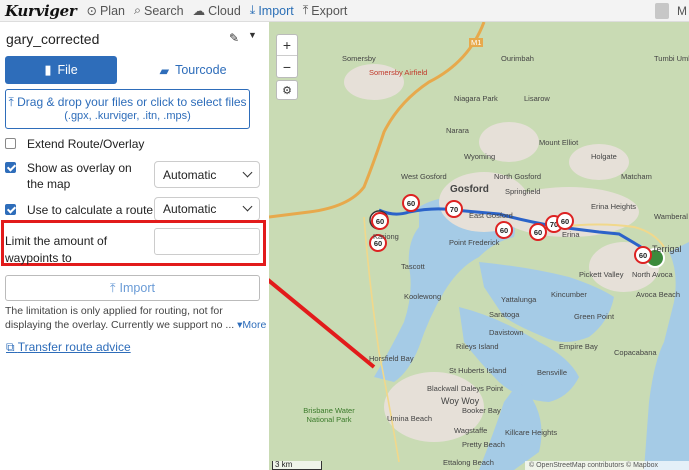 The width and height of the screenshot is (689, 470). I want to click on place-label: Erina, so click(571, 234).